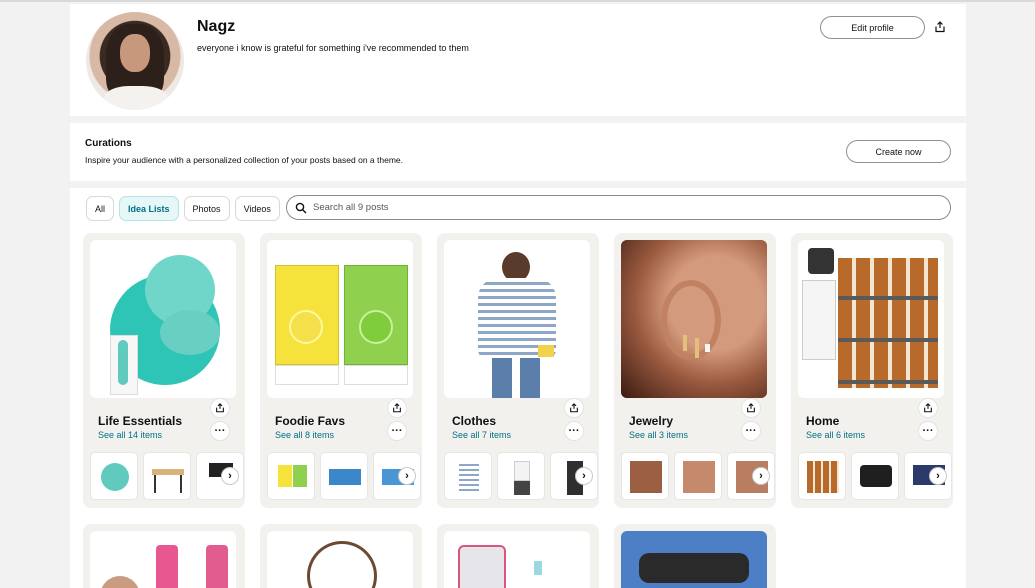 The height and width of the screenshot is (588, 1035). What do you see at coordinates (835, 435) in the screenshot?
I see `see-all-link: See all 6 items` at bounding box center [835, 435].